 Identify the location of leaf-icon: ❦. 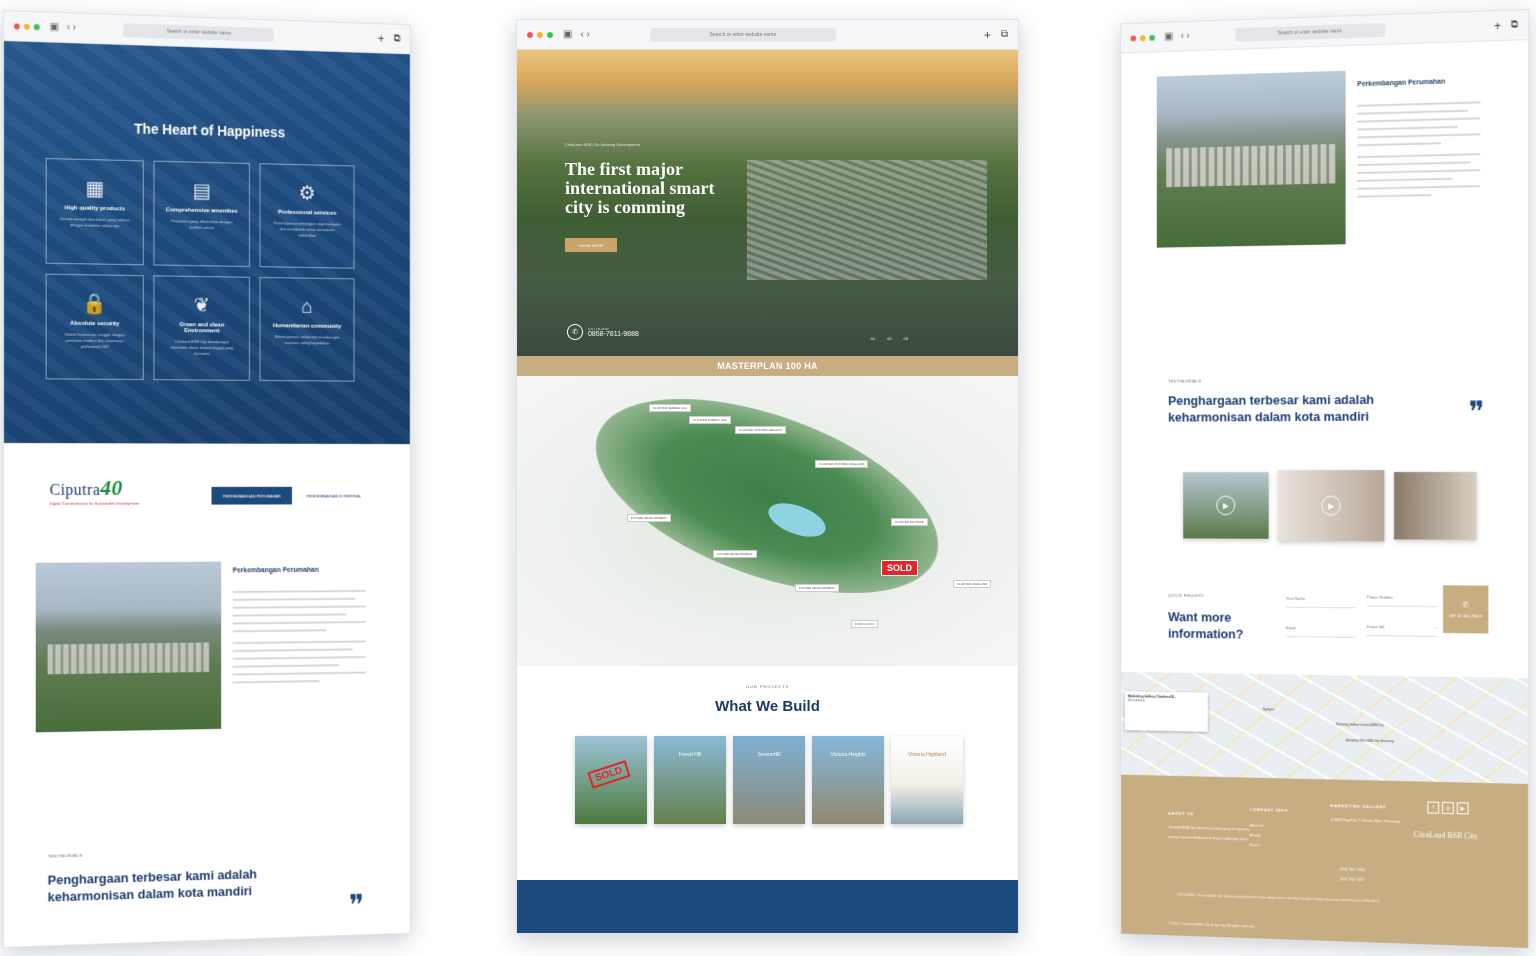
(201, 305).